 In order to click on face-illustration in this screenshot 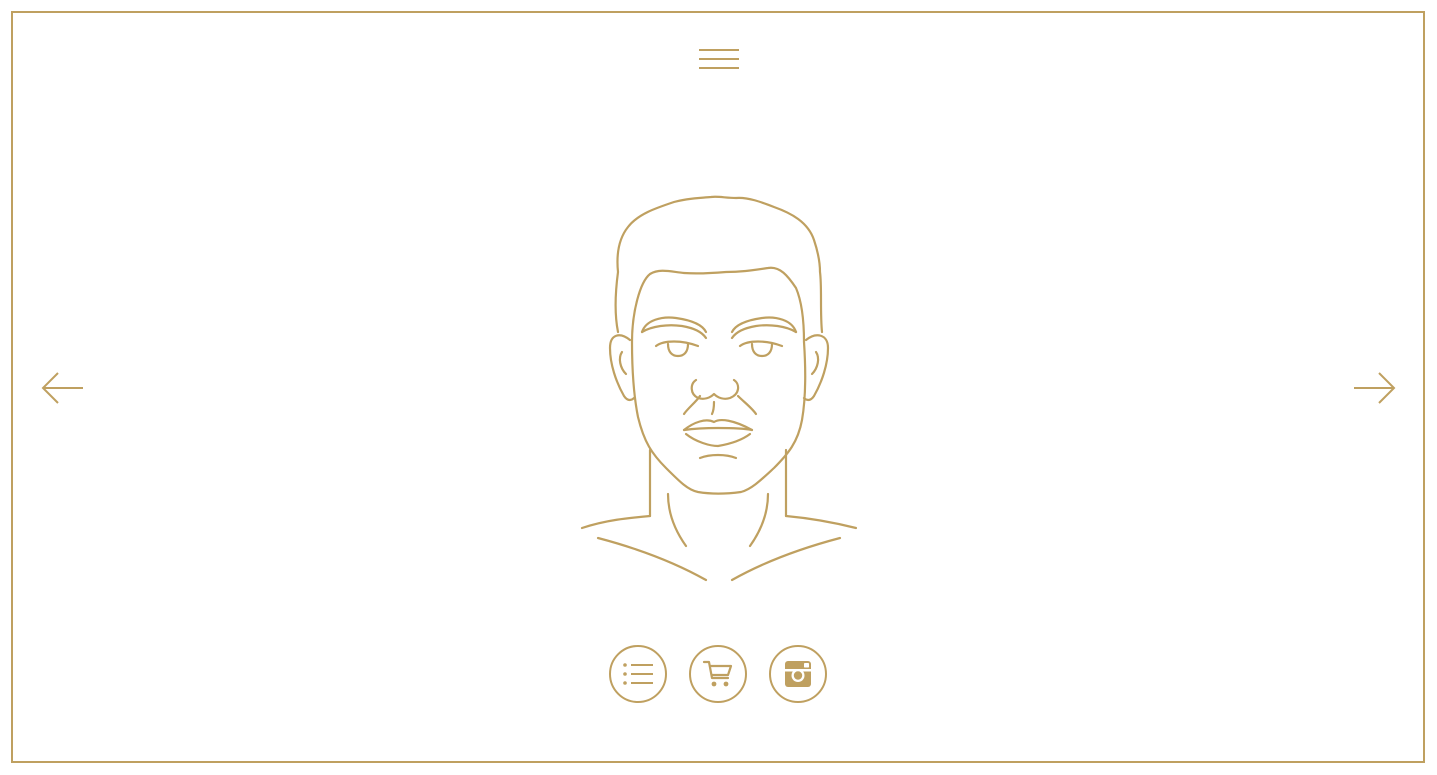, I will do `click(719, 388)`.